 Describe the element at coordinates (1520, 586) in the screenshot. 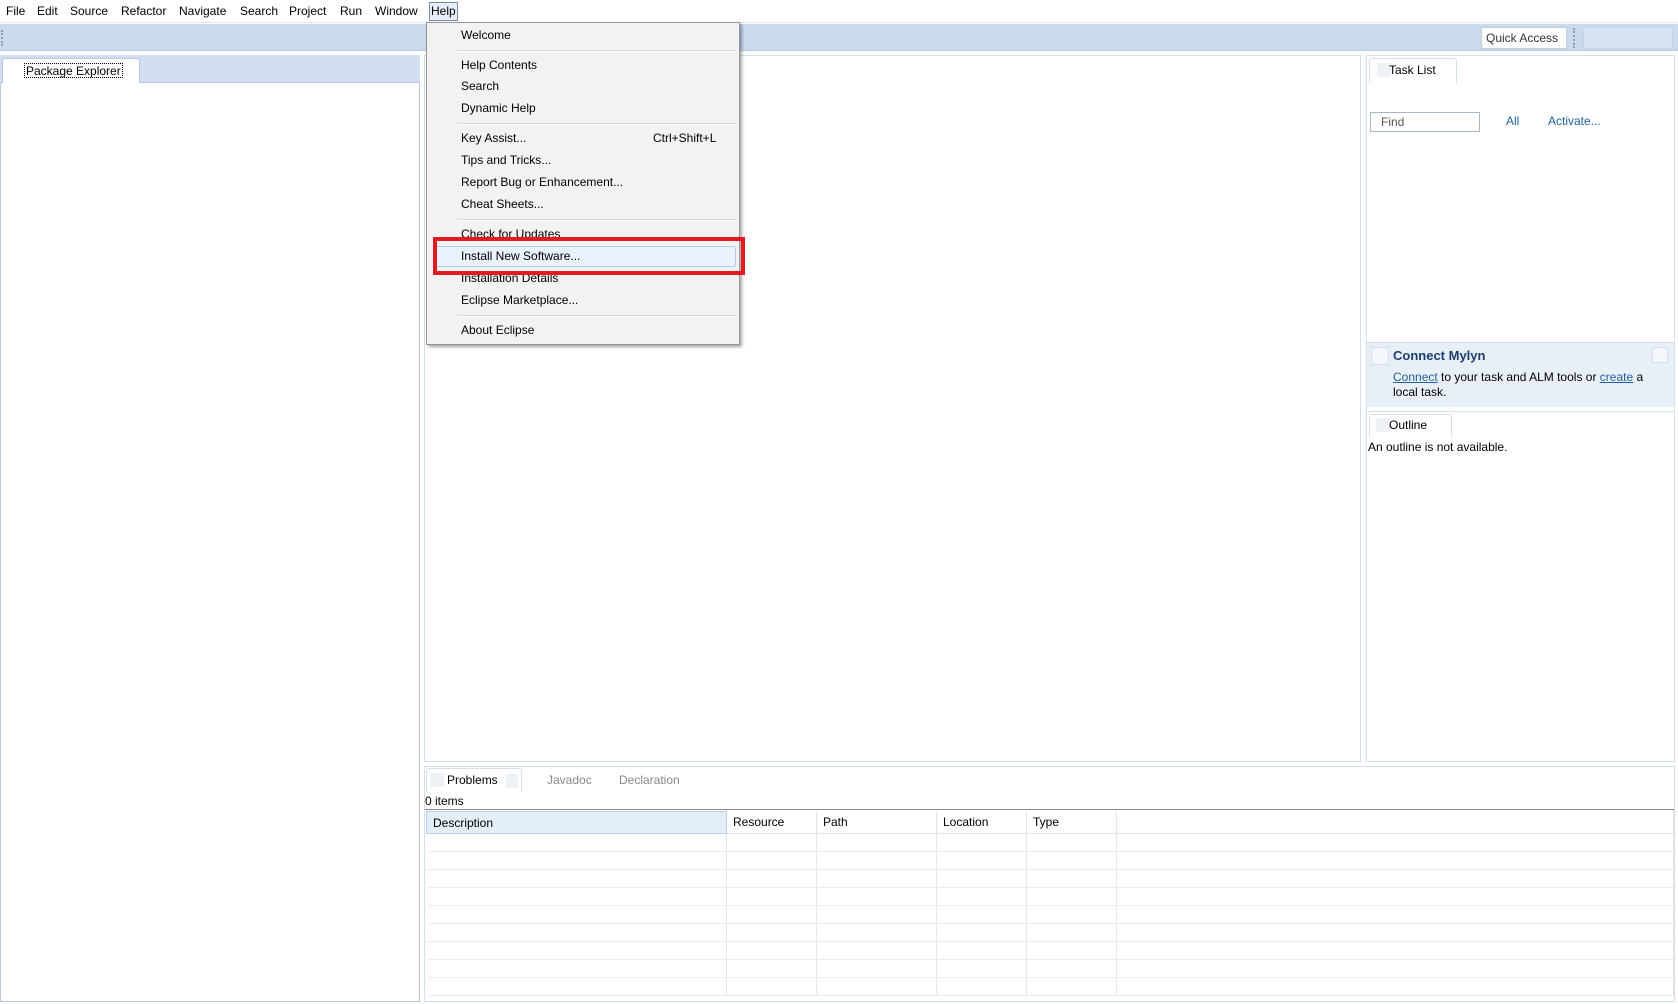

I see `outline-panel` at that location.